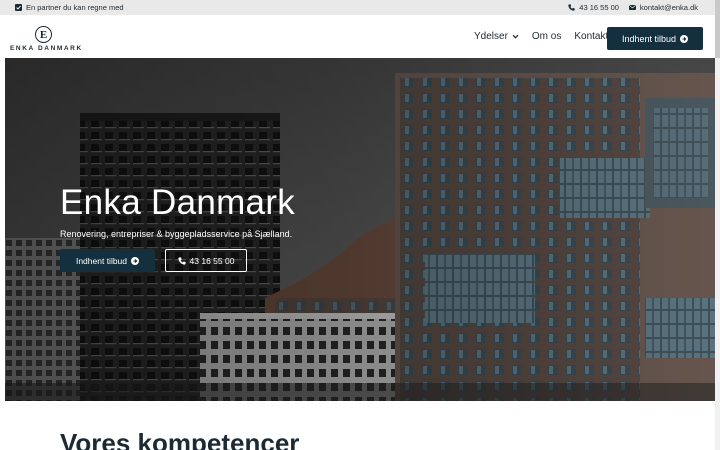 The width and height of the screenshot is (720, 450). I want to click on envelope-icon, so click(632, 7).